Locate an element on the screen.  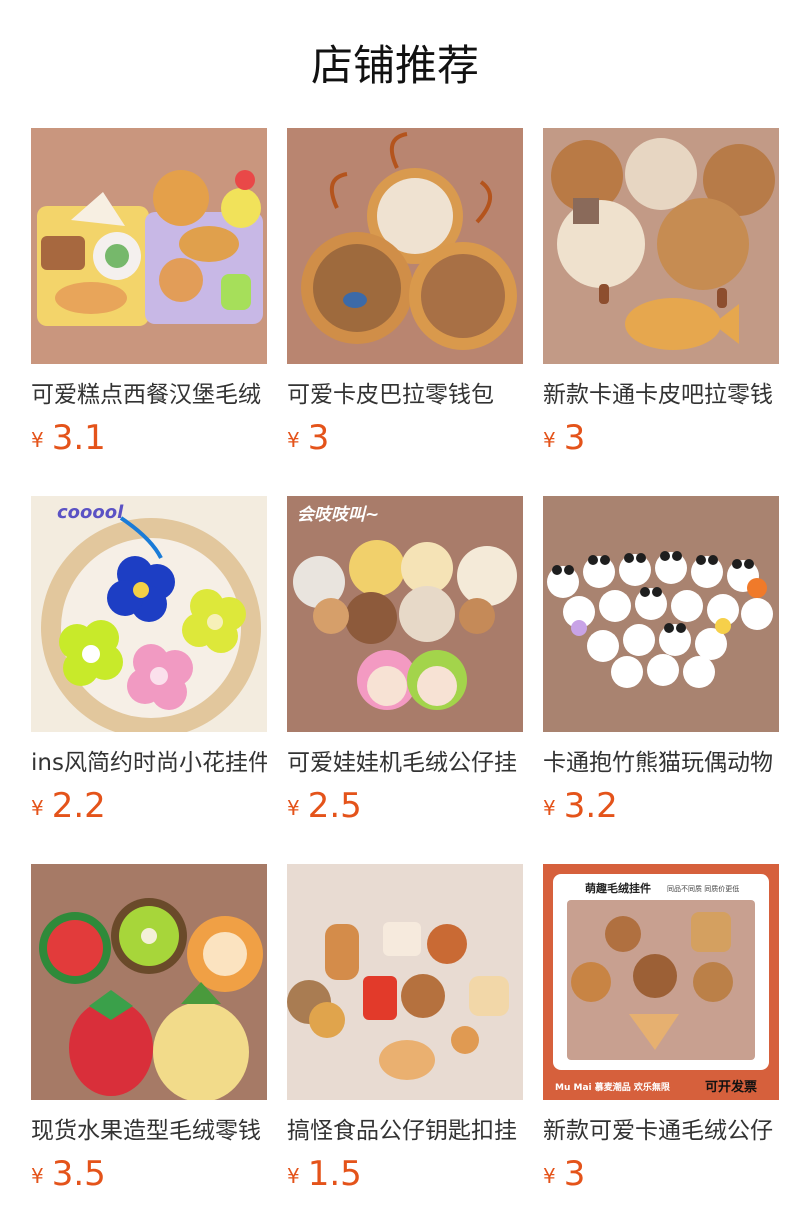
product-title: ins风简约时尚小花挂件 is located at coordinates (149, 763).